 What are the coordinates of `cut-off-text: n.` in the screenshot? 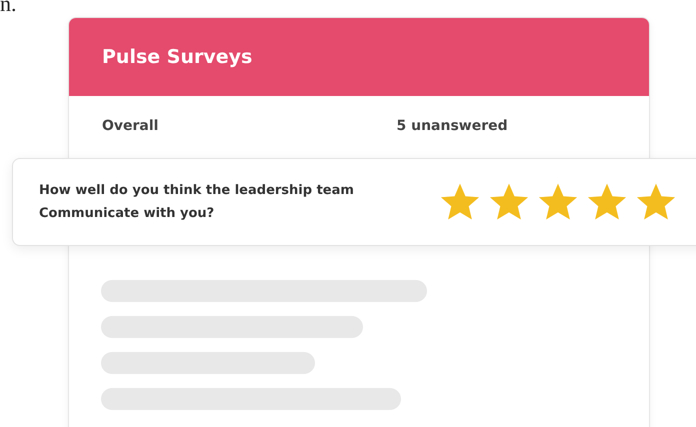 It's located at (8, 8).